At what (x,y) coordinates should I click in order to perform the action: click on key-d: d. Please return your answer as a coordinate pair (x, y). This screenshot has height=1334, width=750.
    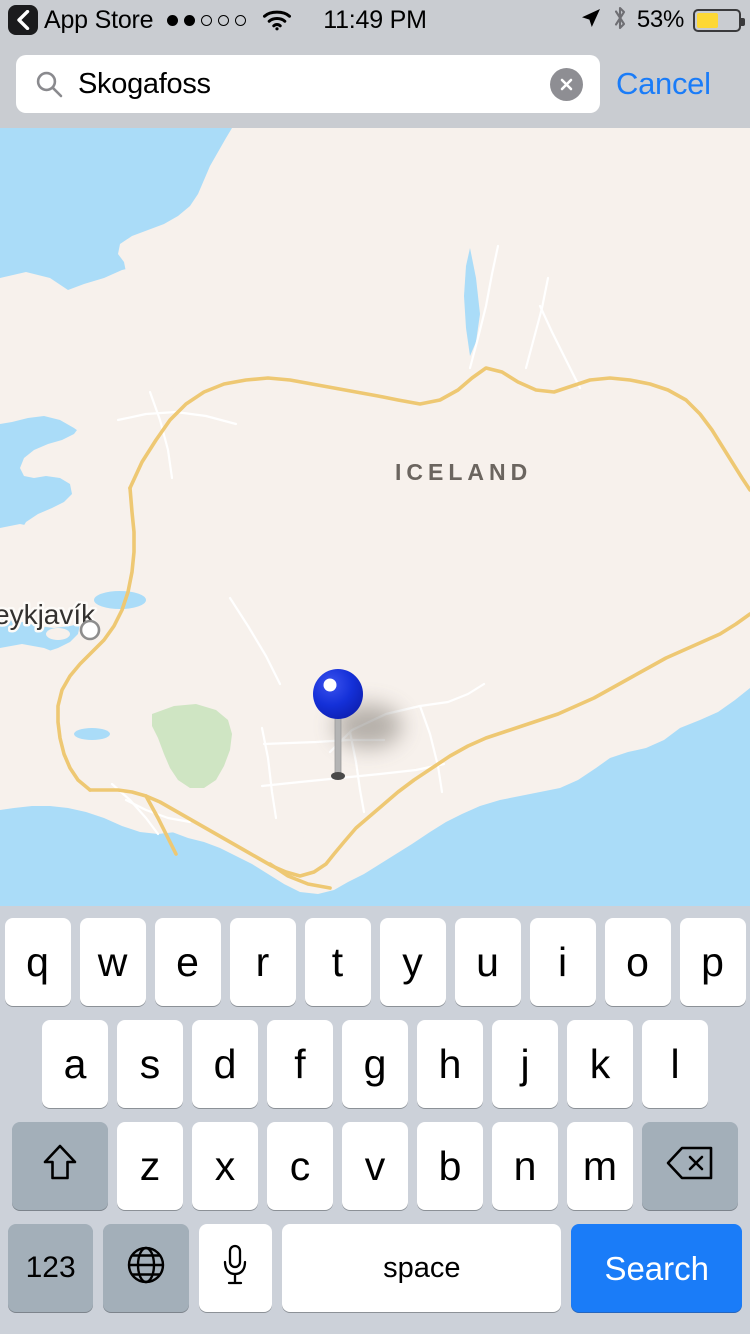
    Looking at the image, I should click on (225, 1064).